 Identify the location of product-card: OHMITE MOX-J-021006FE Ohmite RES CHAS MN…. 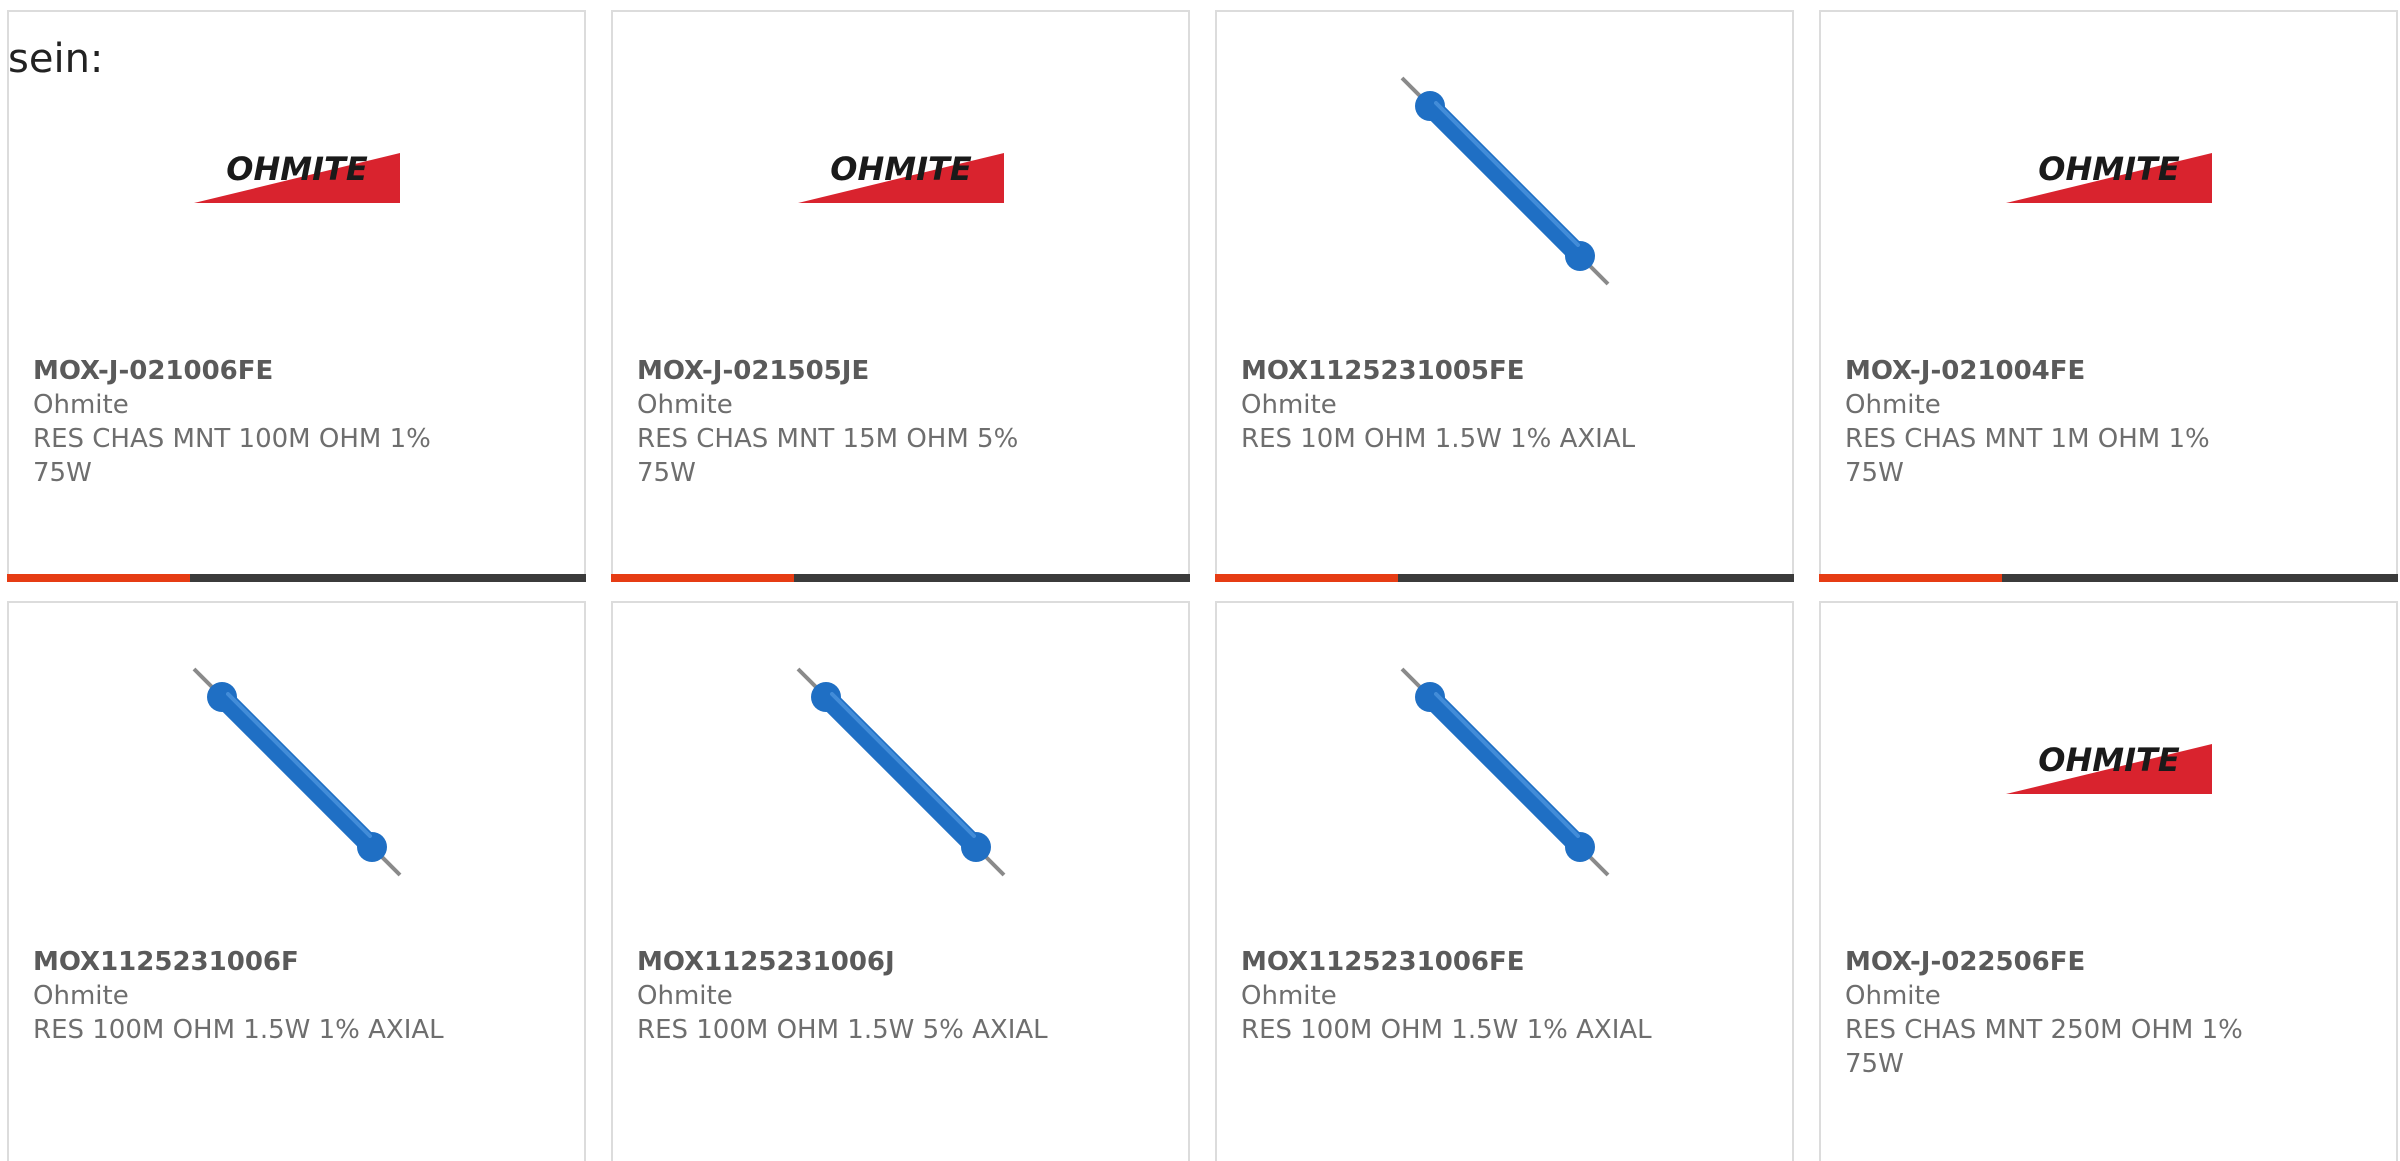
(296, 296).